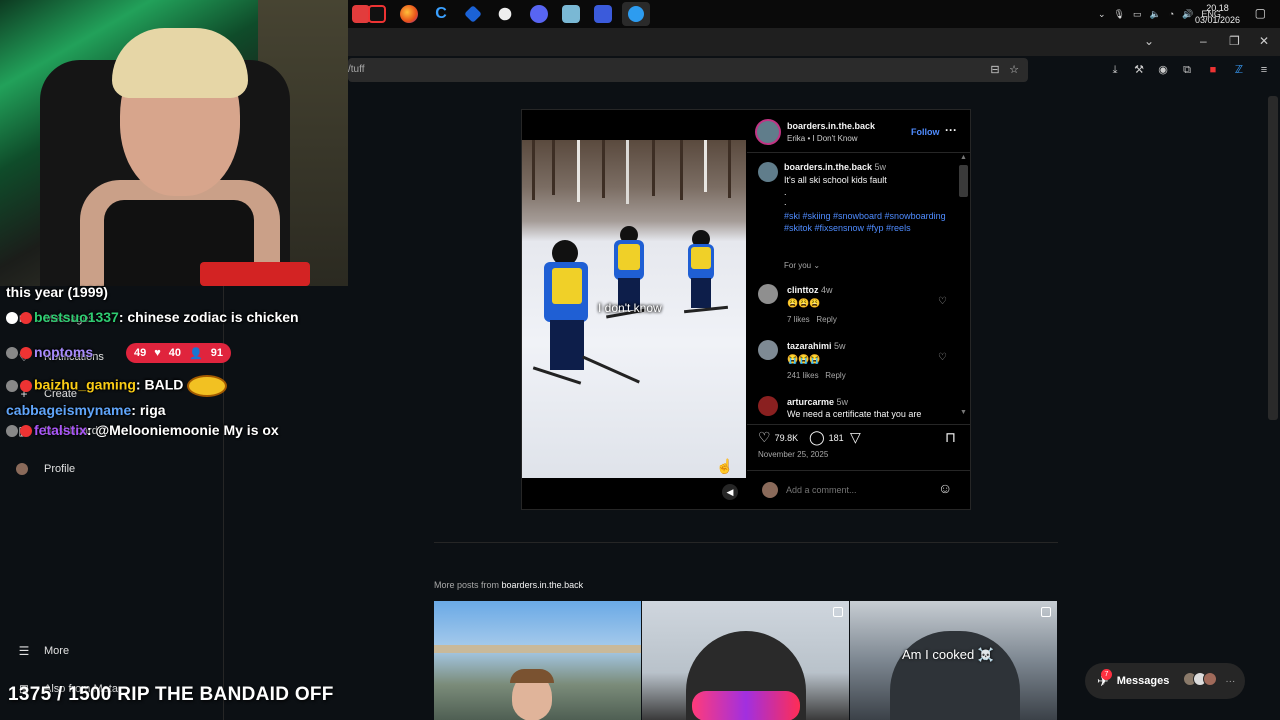  What do you see at coordinates (963, 181) in the screenshot?
I see `comments-scrollbar` at bounding box center [963, 181].